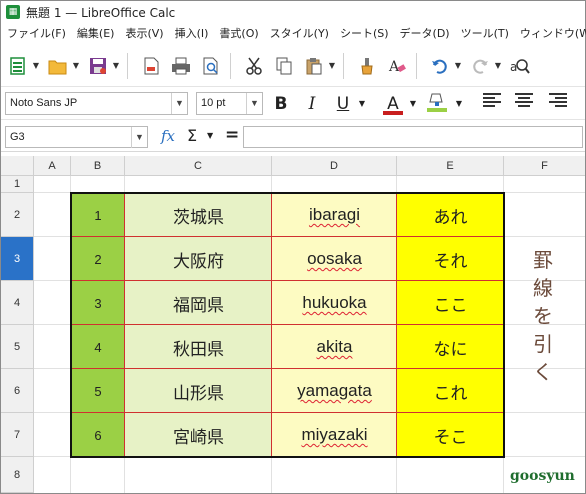  What do you see at coordinates (17, 435) in the screenshot?
I see `row-header-7: 7` at bounding box center [17, 435].